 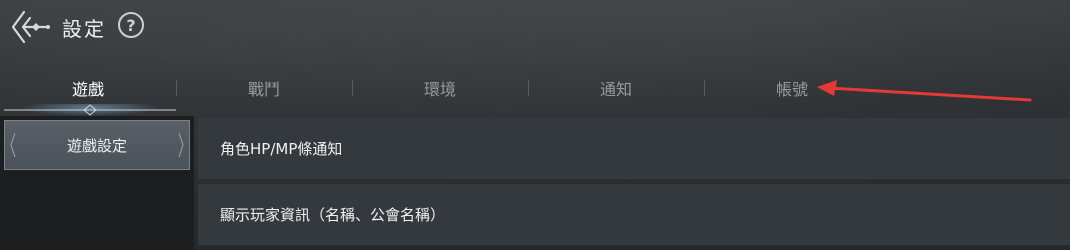 I want to click on sidebar: 遊戲設定, so click(x=97, y=183).